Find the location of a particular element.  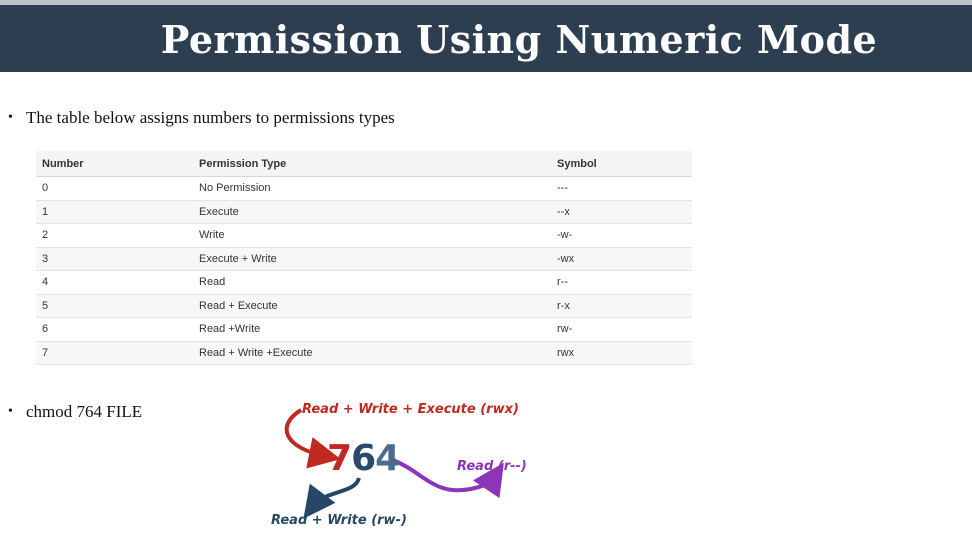

cell-permission-type: Read is located at coordinates (372, 282).